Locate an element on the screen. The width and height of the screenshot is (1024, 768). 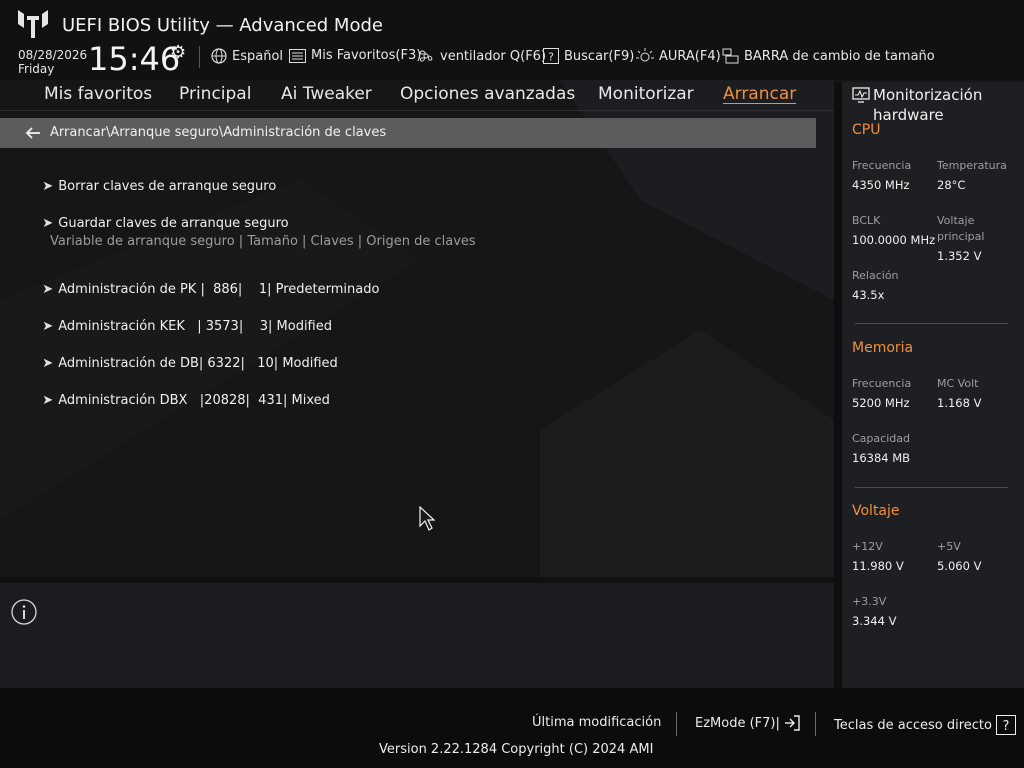
v12-value: 11.980 V is located at coordinates (878, 566).